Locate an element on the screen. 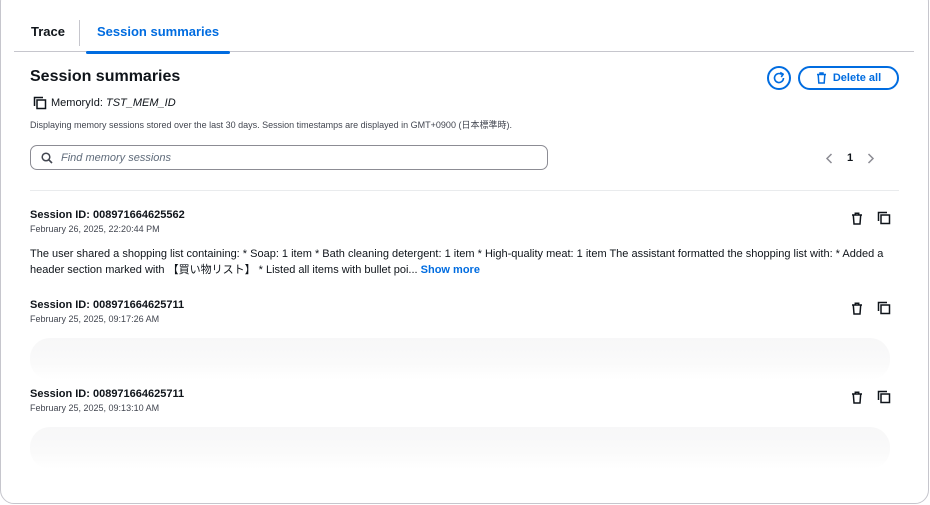 This screenshot has height=505, width=930. search-input is located at coordinates (291, 157).